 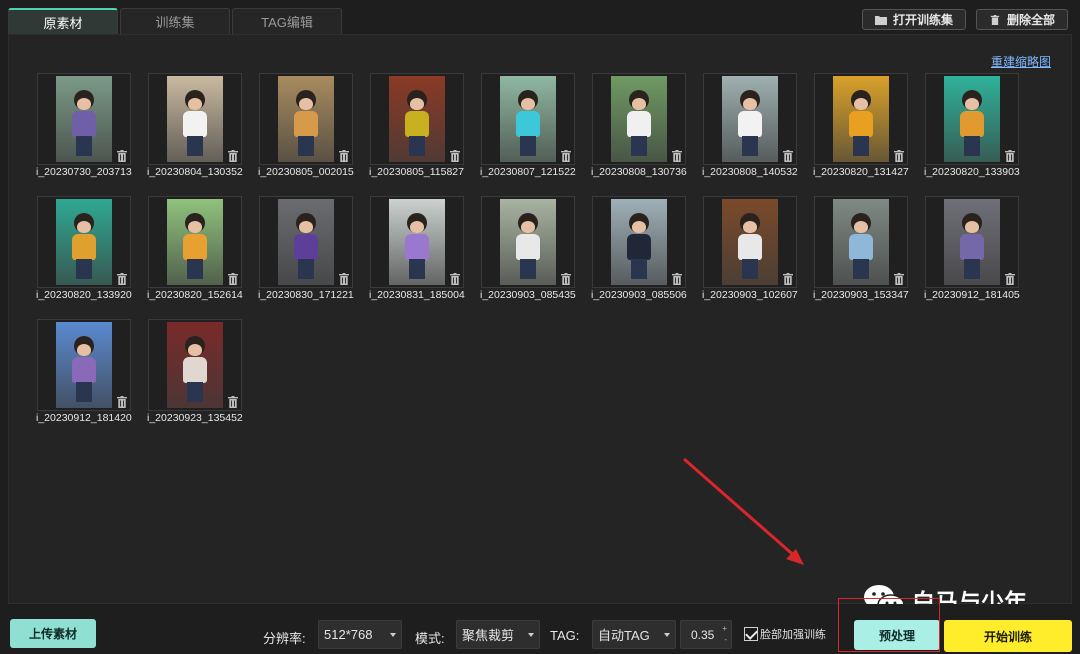 I want to click on thumbnail-card: i_20230730_203713, so click(x=84, y=126).